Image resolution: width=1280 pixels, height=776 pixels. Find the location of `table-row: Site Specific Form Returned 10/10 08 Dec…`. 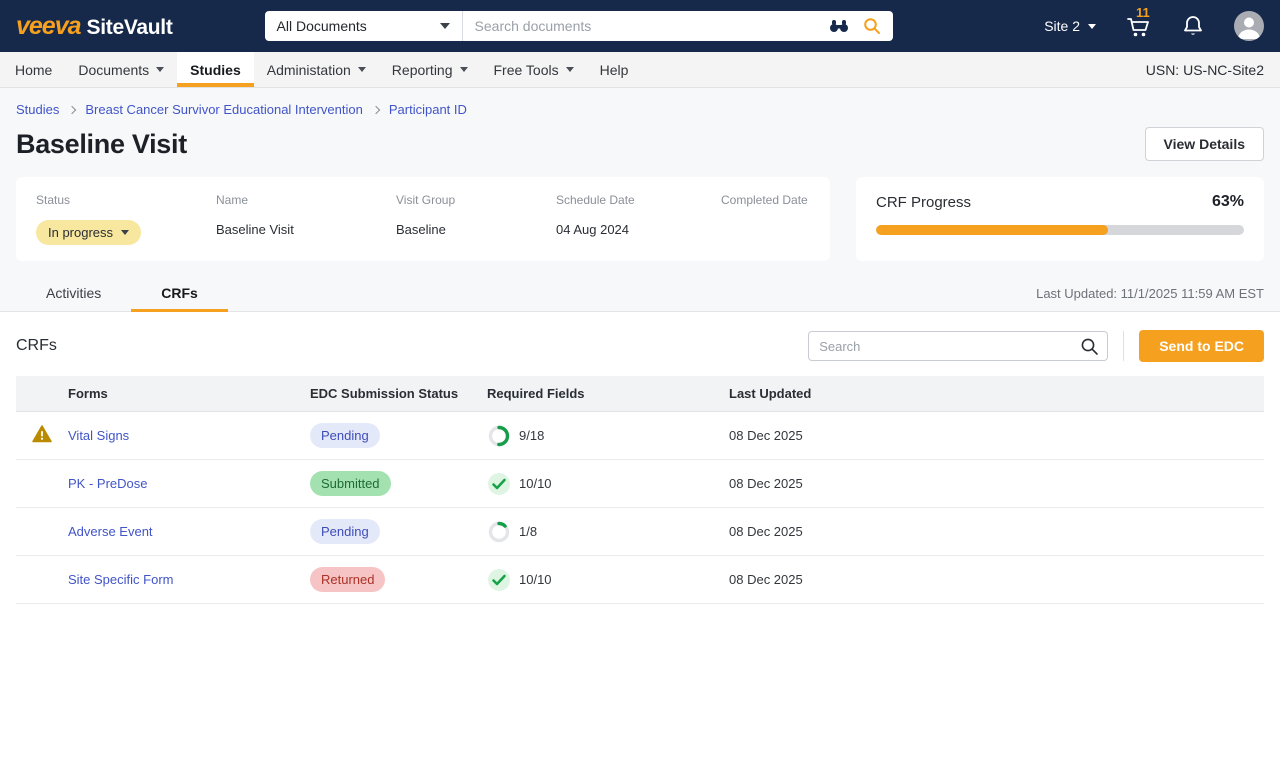

table-row: Site Specific Form Returned 10/10 08 Dec… is located at coordinates (640, 580).